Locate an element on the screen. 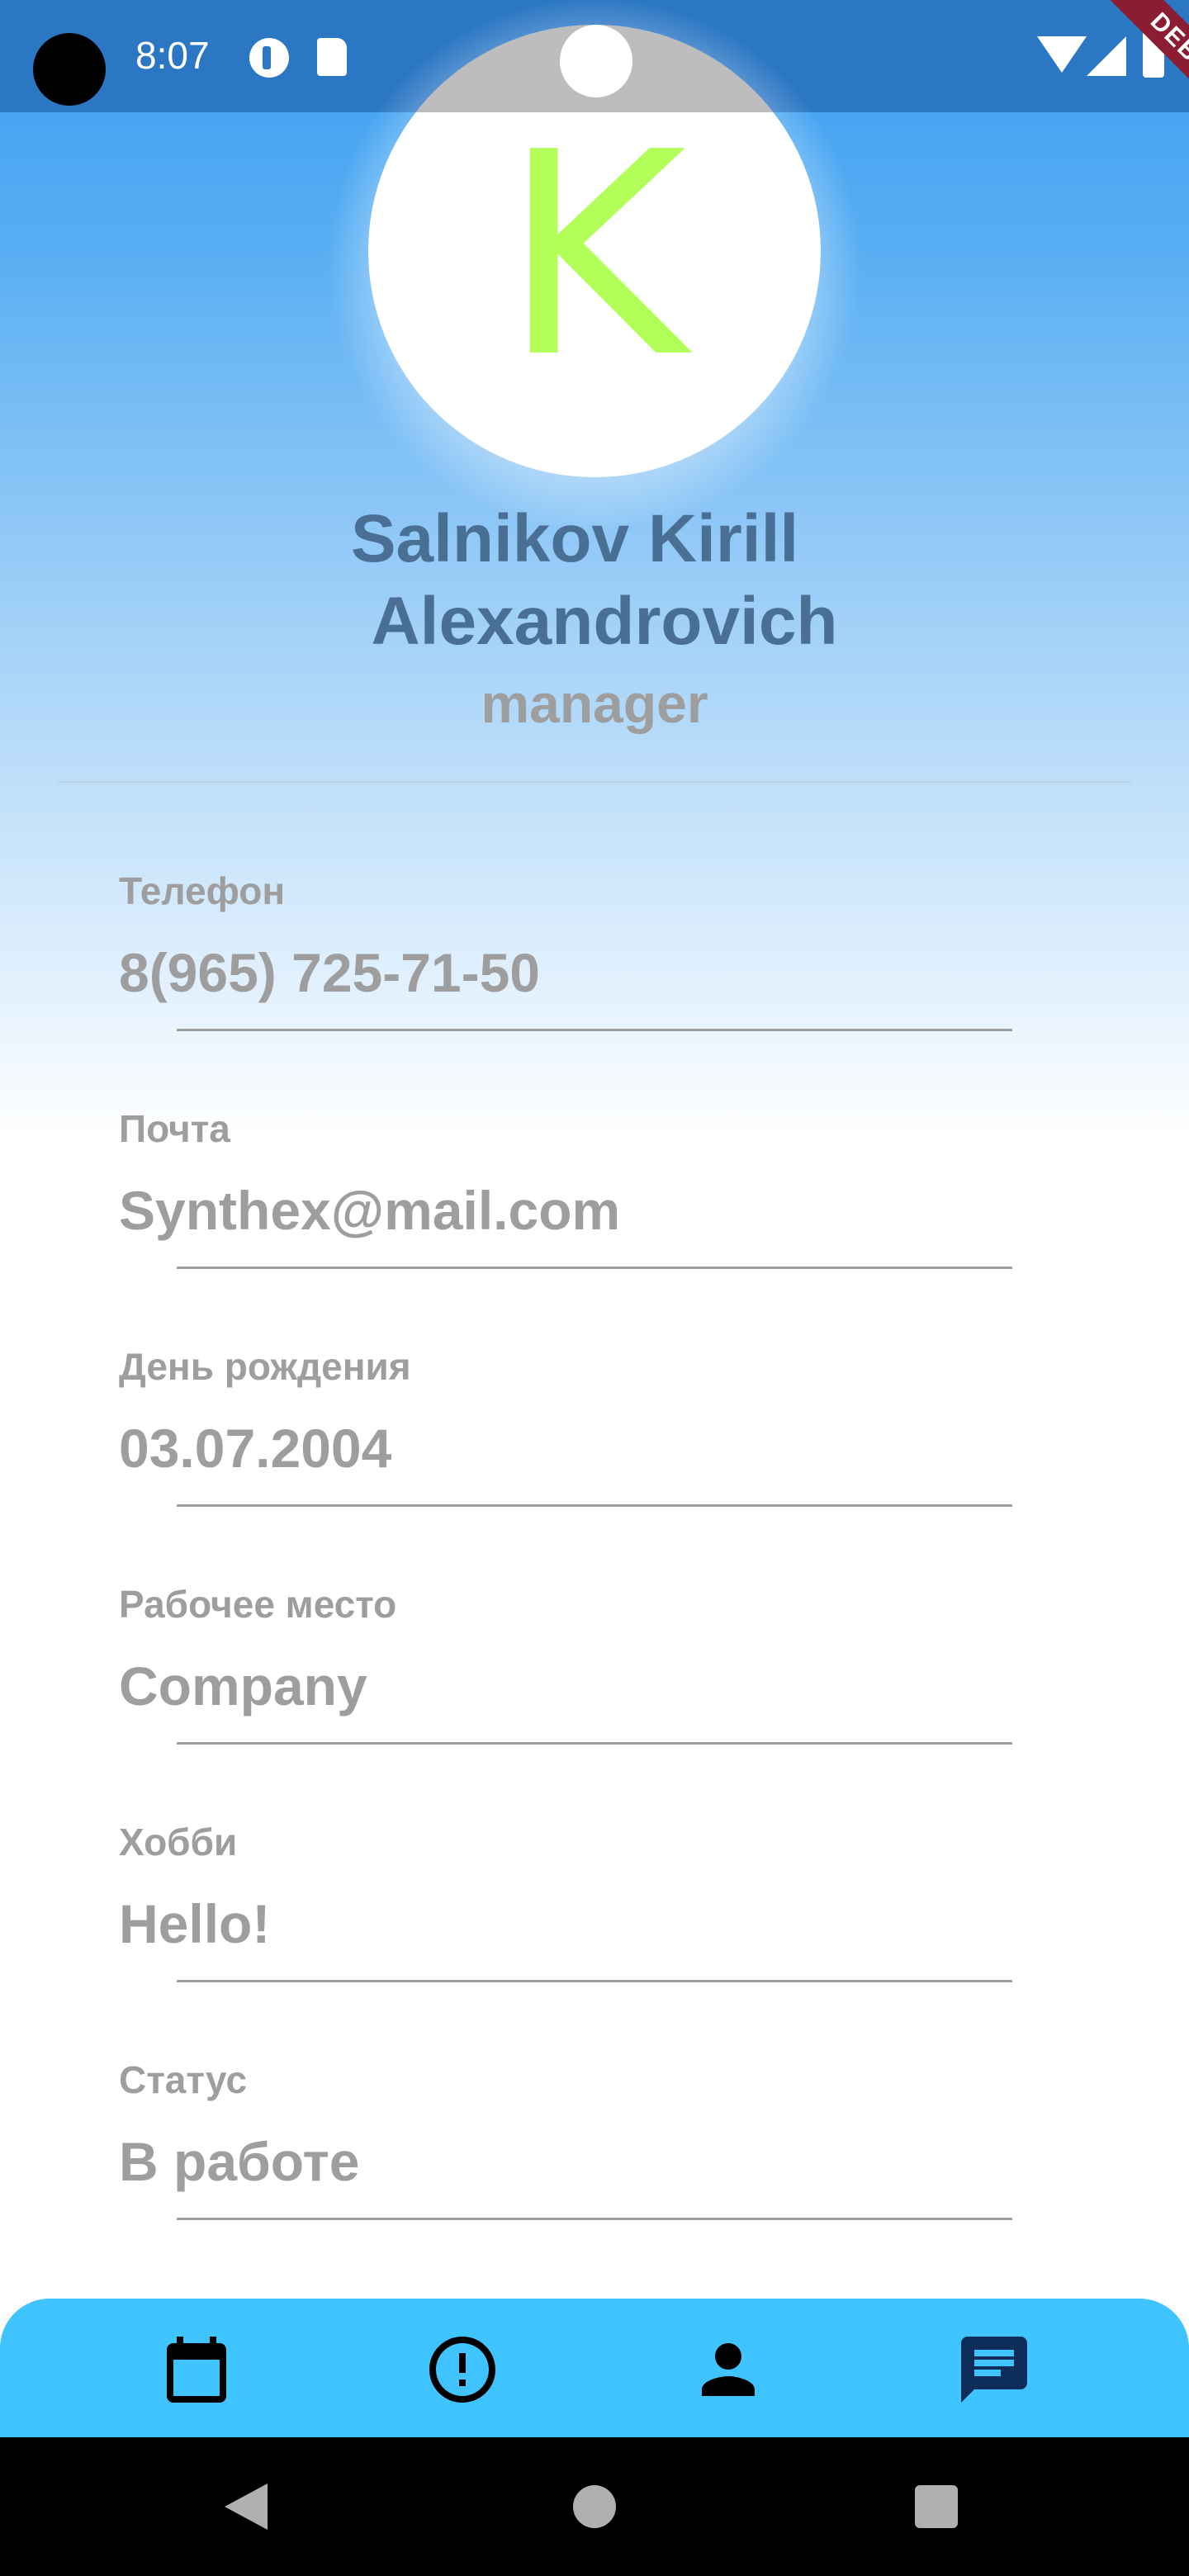  field-label: Хобби is located at coordinates (178, 1842).